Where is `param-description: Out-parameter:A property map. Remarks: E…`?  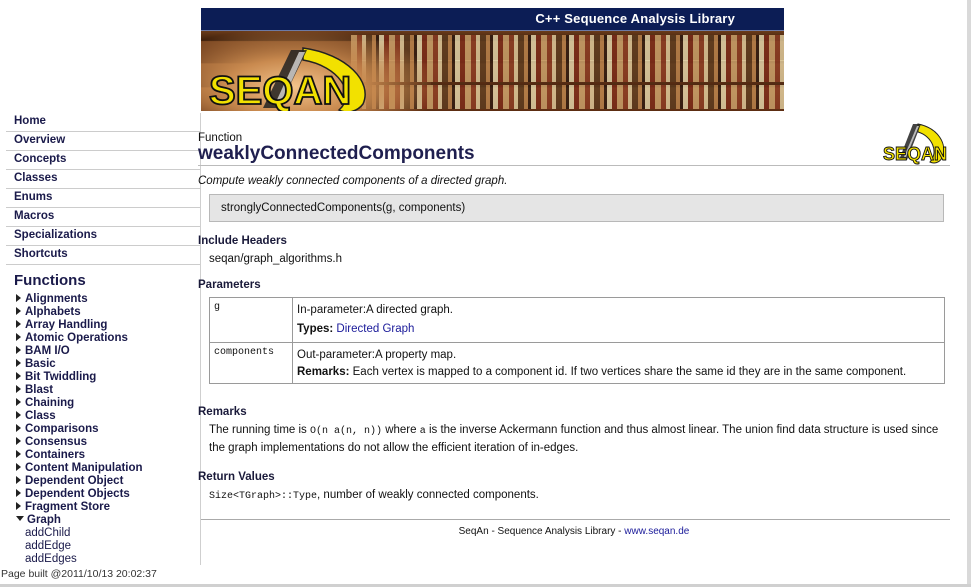
param-description: Out-parameter:A property map. Remarks: E… is located at coordinates (618, 363).